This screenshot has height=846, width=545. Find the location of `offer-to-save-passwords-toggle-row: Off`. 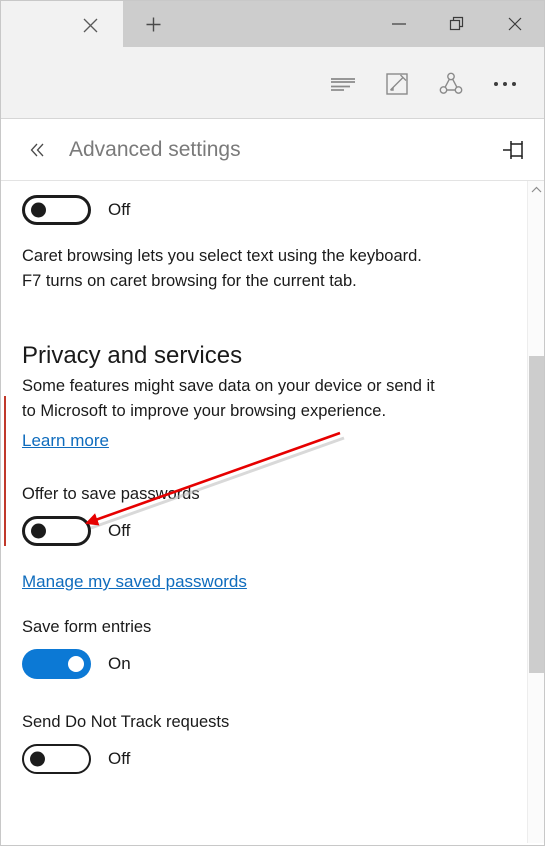

offer-to-save-passwords-toggle-row: Off is located at coordinates (263, 531).